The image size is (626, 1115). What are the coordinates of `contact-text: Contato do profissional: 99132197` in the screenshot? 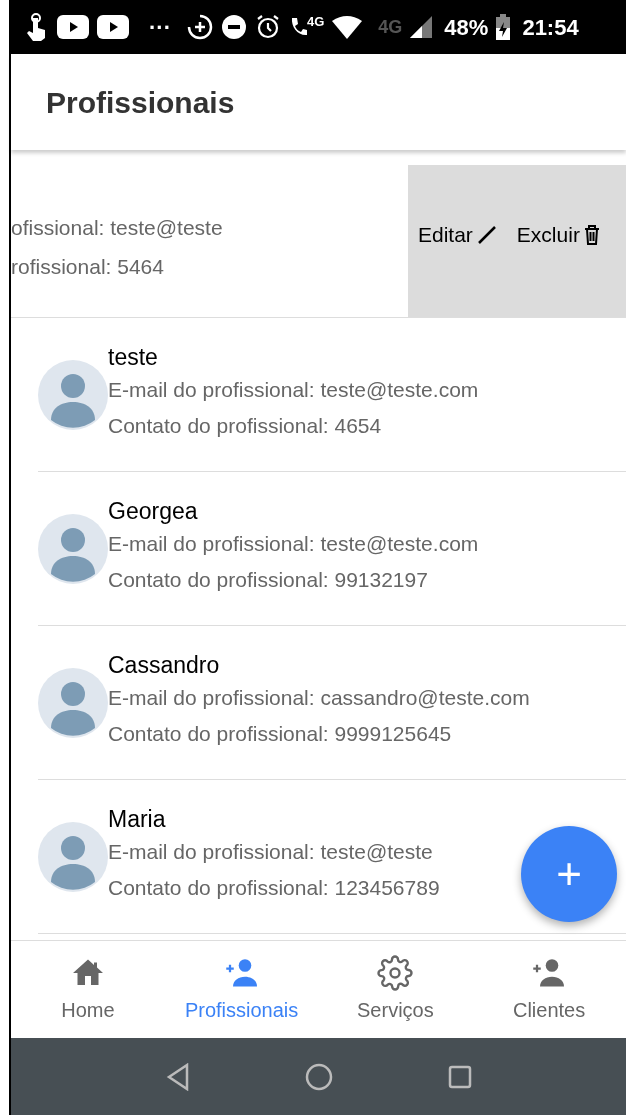 It's located at (268, 579).